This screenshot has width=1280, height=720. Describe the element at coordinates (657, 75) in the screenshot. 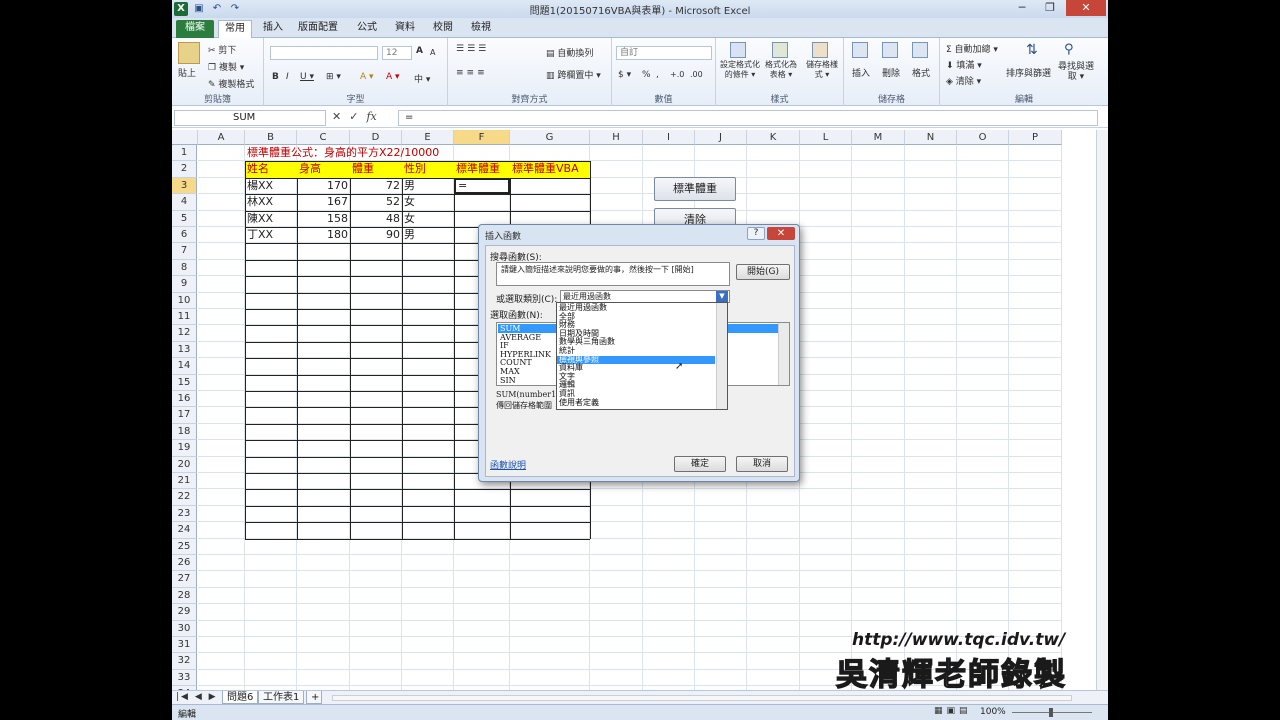

I see `comma-button: ,` at that location.